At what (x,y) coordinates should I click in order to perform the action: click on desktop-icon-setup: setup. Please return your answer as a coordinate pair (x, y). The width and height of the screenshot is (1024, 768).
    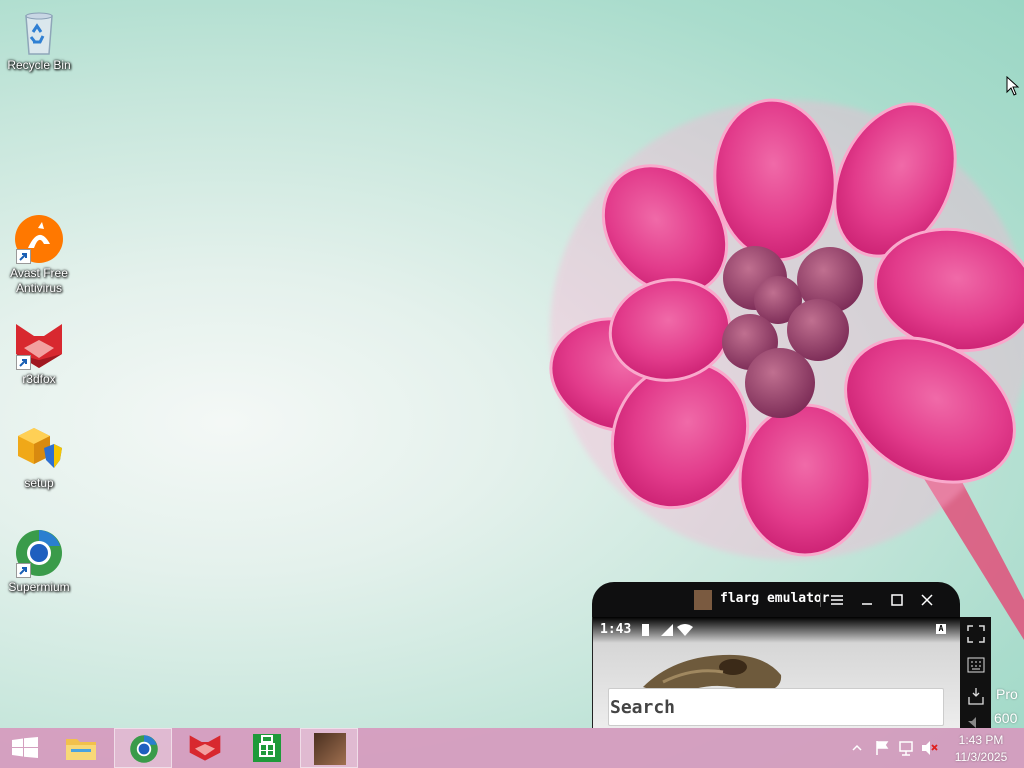
    Looking at the image, I should click on (39, 457).